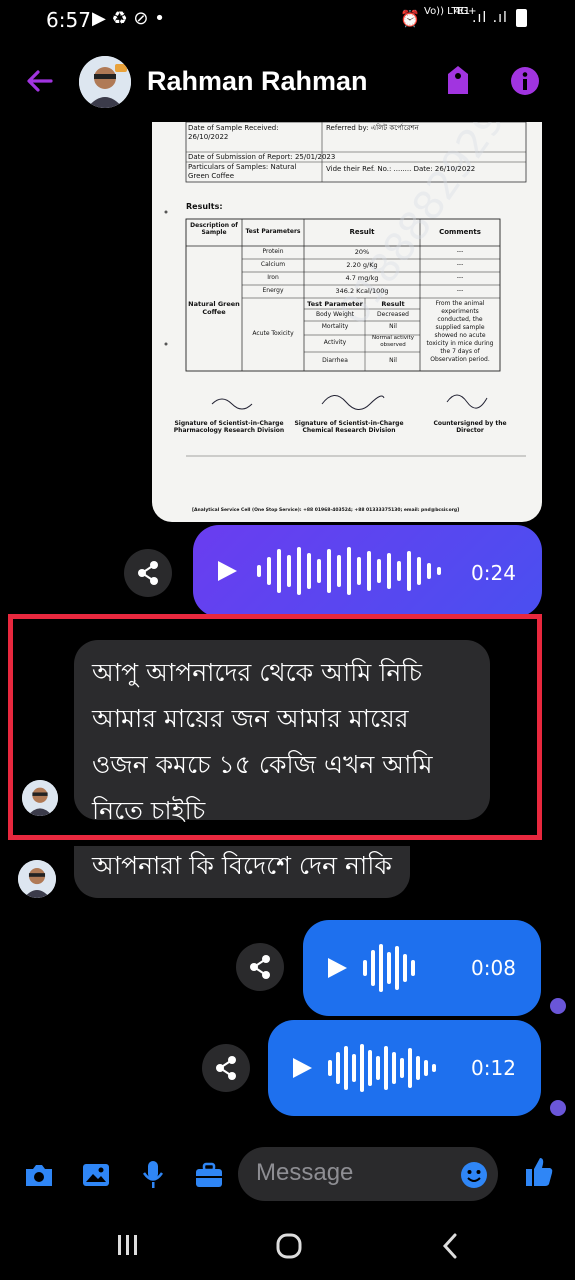 The width and height of the screenshot is (575, 1280). Describe the element at coordinates (368, 1174) in the screenshot. I see `message-input: Message` at that location.